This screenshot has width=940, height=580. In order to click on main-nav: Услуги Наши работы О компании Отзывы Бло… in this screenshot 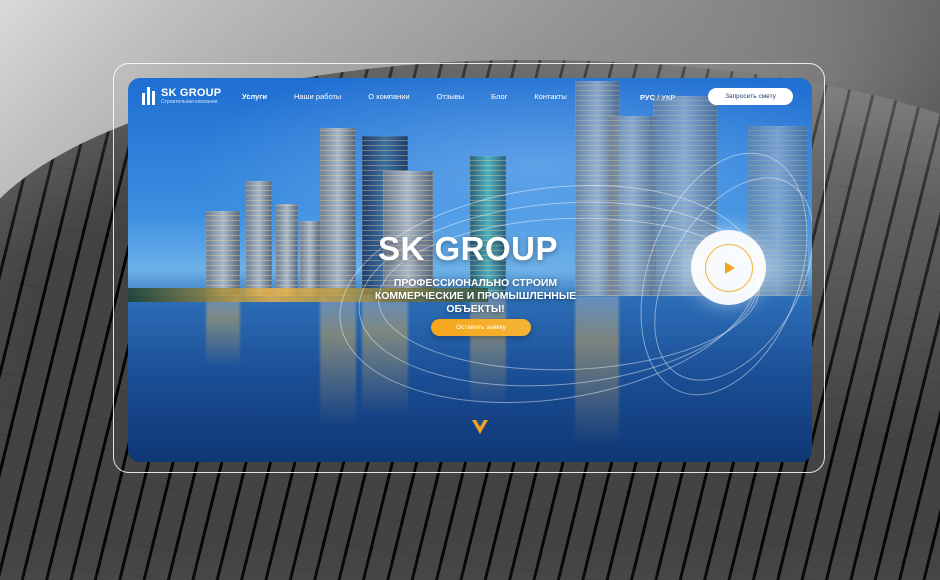, I will do `click(404, 96)`.